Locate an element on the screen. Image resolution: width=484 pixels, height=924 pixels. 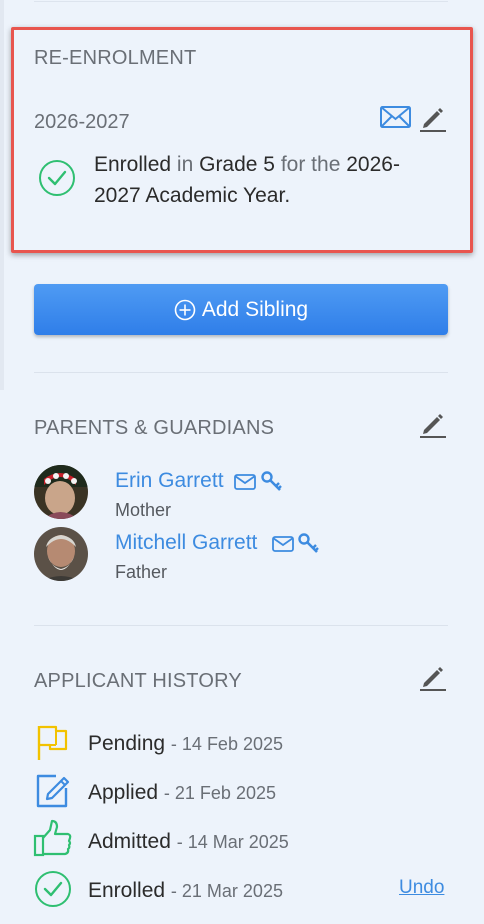
top-divider is located at coordinates (241, 1).